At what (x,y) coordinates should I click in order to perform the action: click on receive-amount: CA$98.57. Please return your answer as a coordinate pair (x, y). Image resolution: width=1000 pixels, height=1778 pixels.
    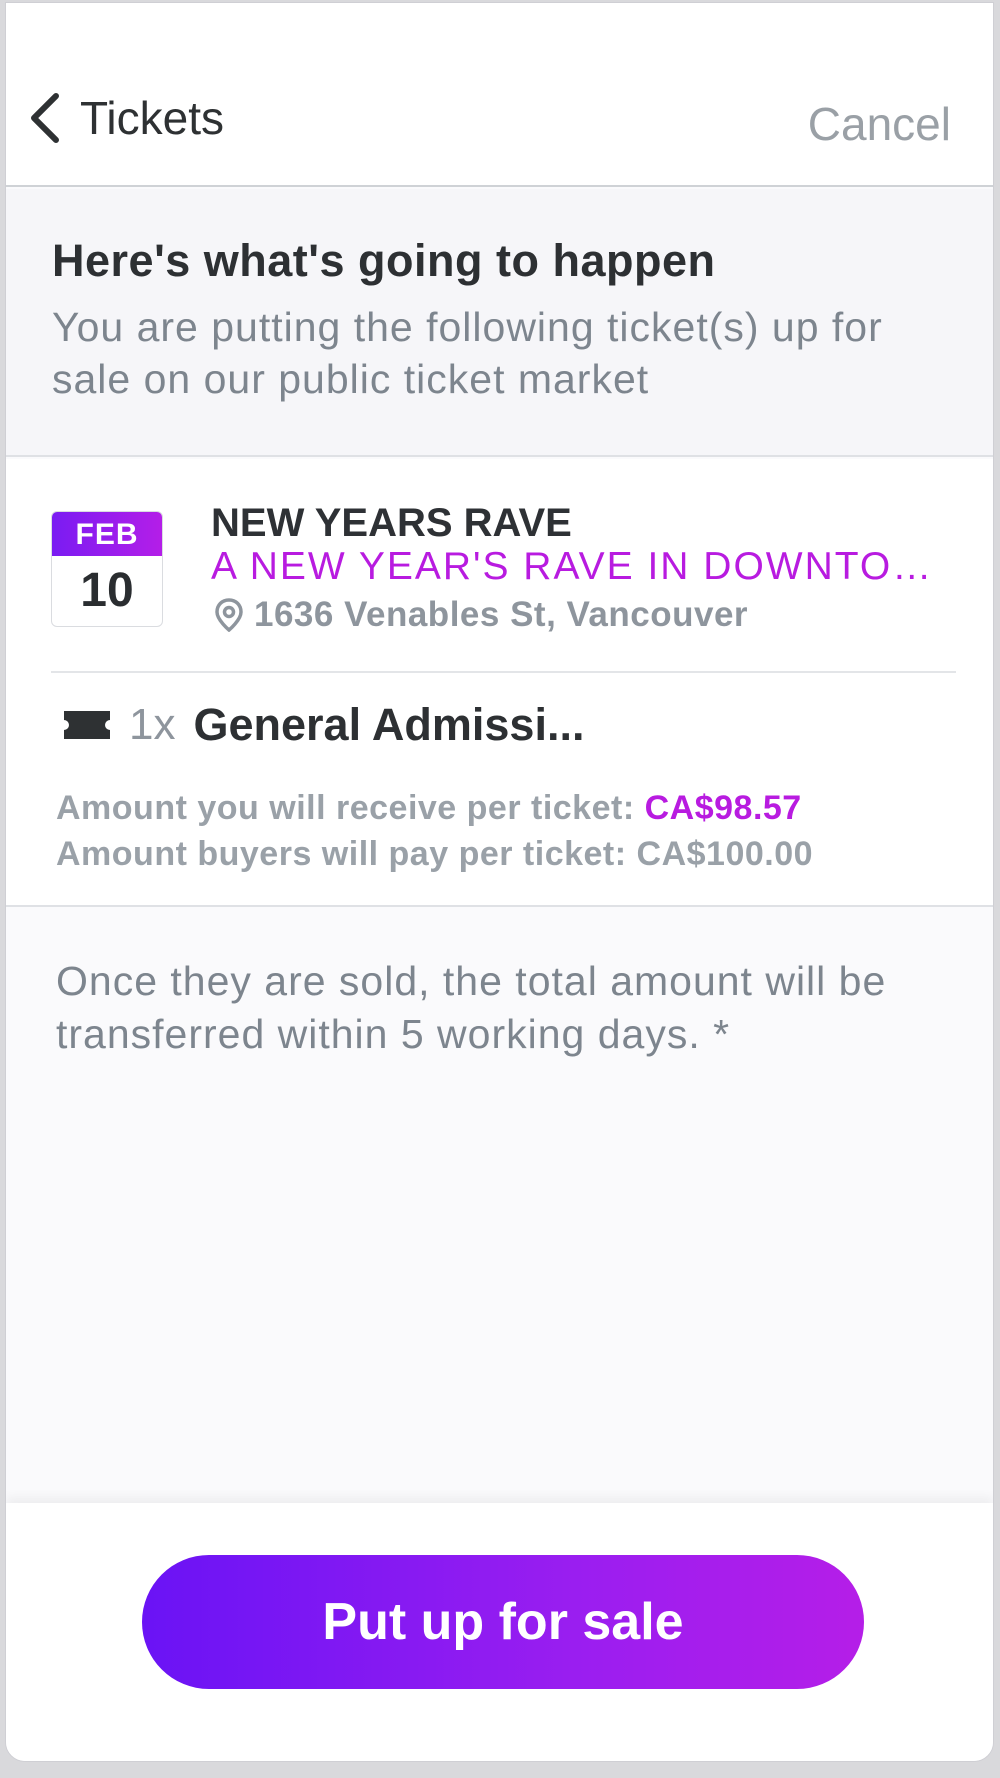
    Looking at the image, I should click on (723, 808).